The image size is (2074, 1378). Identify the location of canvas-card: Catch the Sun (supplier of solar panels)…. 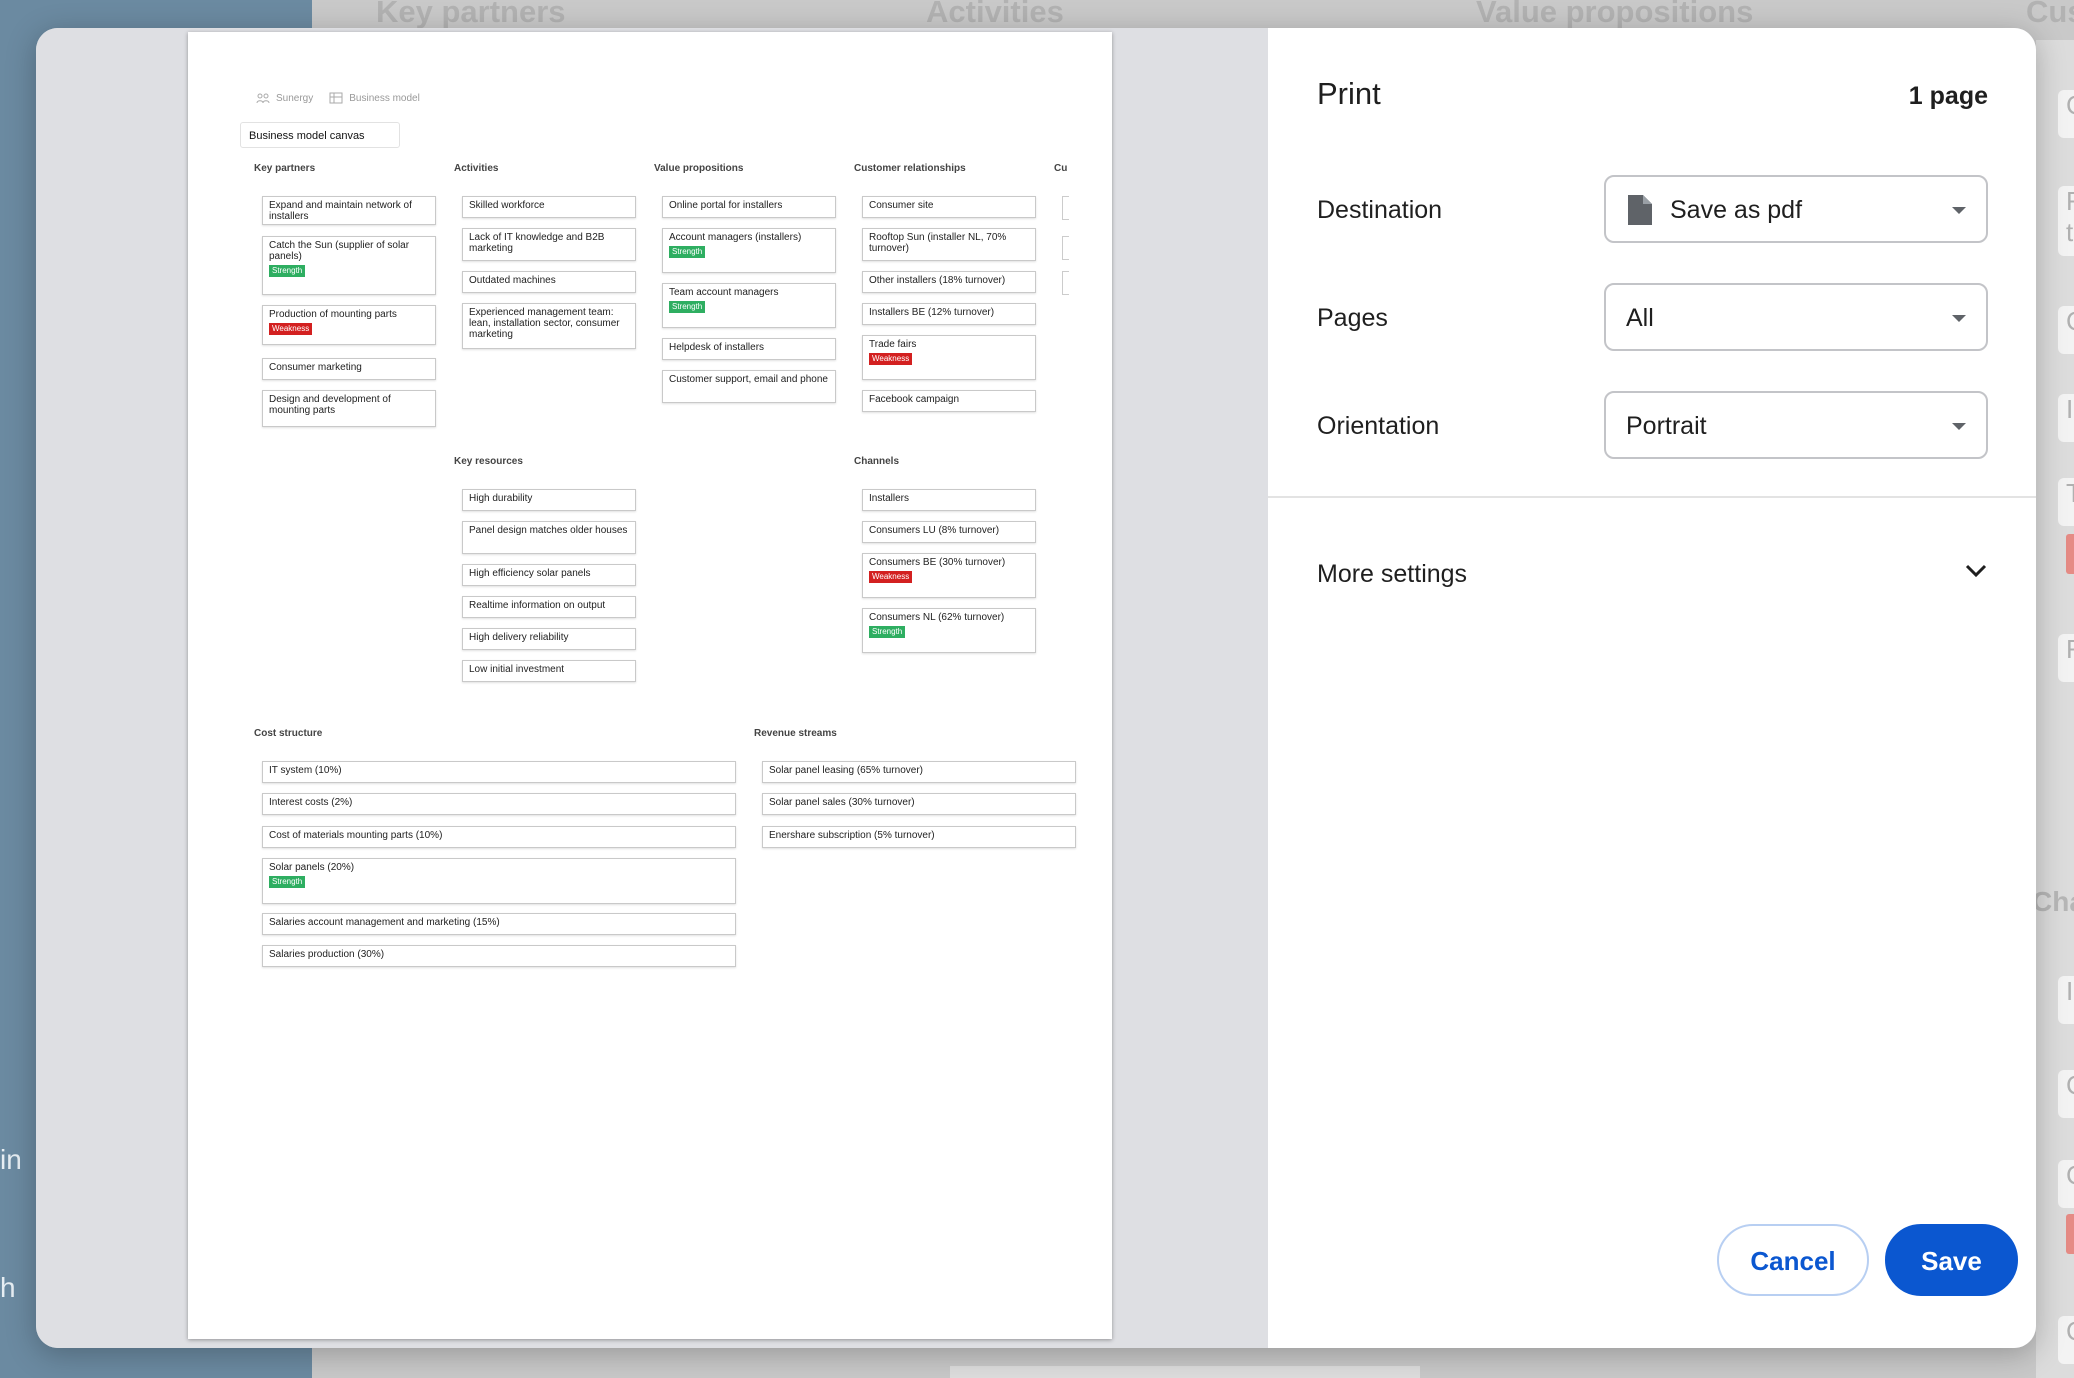
(349, 265).